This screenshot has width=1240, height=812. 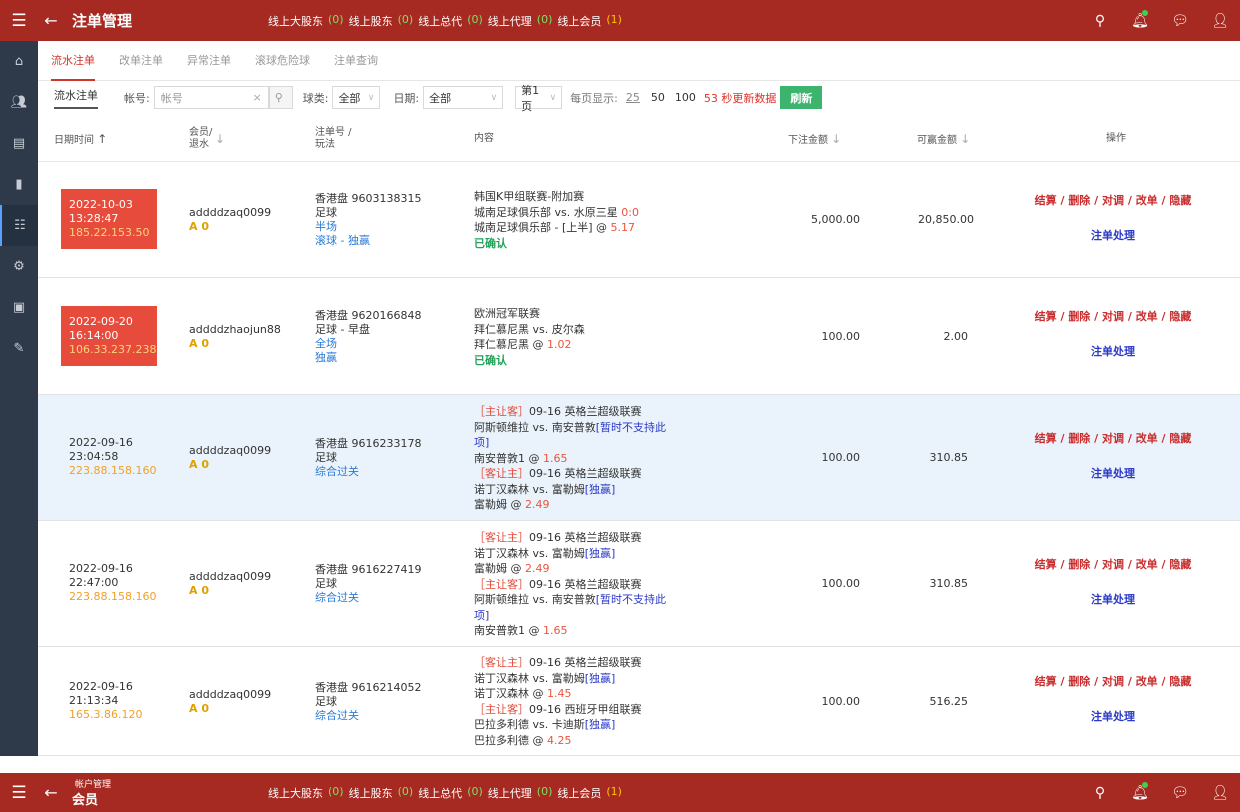 I want to click on col-ops: 操作, so click(x=1116, y=138).